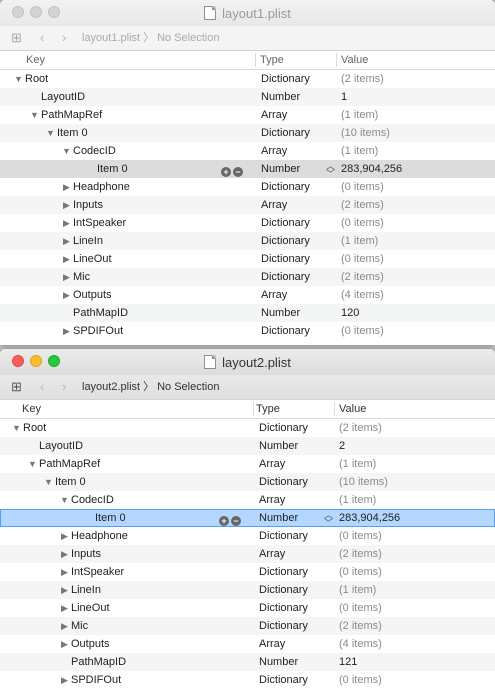  Describe the element at coordinates (61, 331) in the screenshot. I see `key-cell: ▶ SPDIFOut` at that location.